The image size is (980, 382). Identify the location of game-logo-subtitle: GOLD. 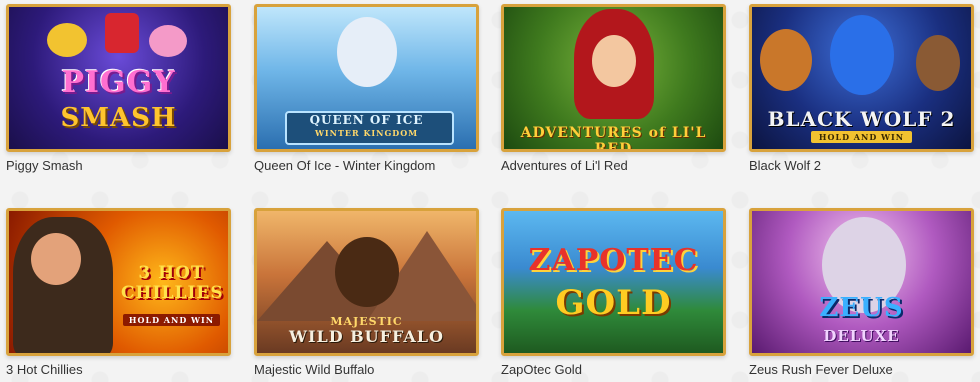
(613, 303).